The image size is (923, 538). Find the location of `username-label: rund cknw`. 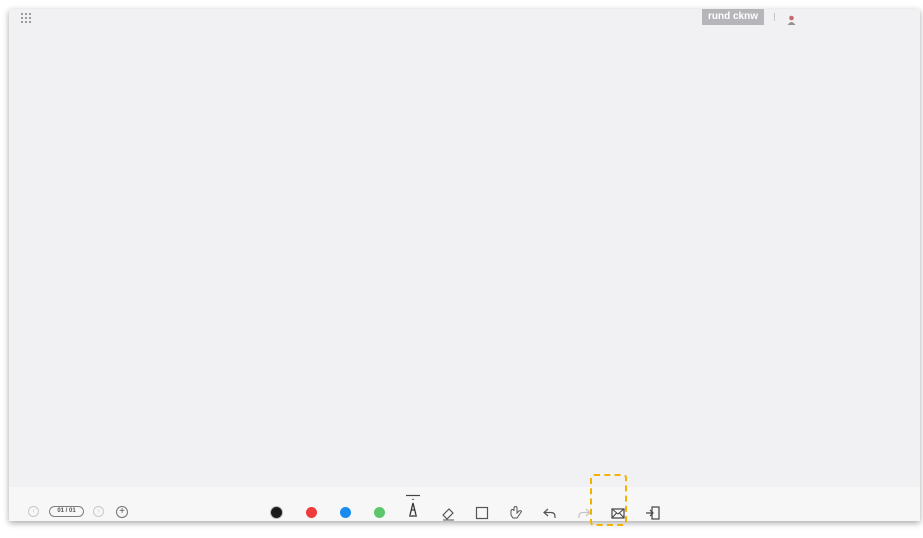

username-label: rund cknw is located at coordinates (733, 17).